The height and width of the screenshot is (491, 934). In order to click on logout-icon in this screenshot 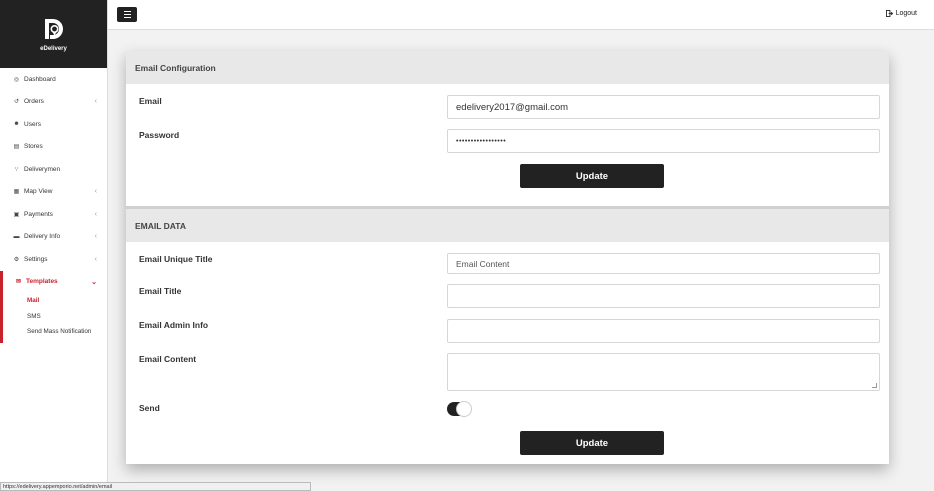, I will do `click(889, 13)`.